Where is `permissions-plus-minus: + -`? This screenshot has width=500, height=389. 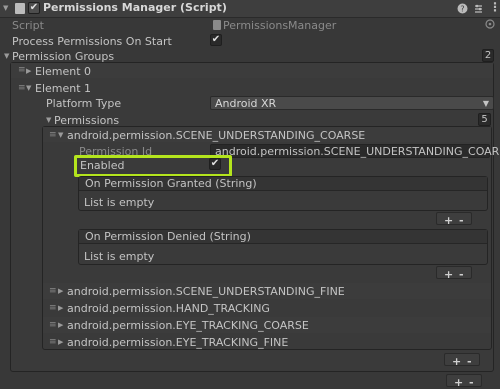 permissions-plus-minus: + - is located at coordinates (462, 360).